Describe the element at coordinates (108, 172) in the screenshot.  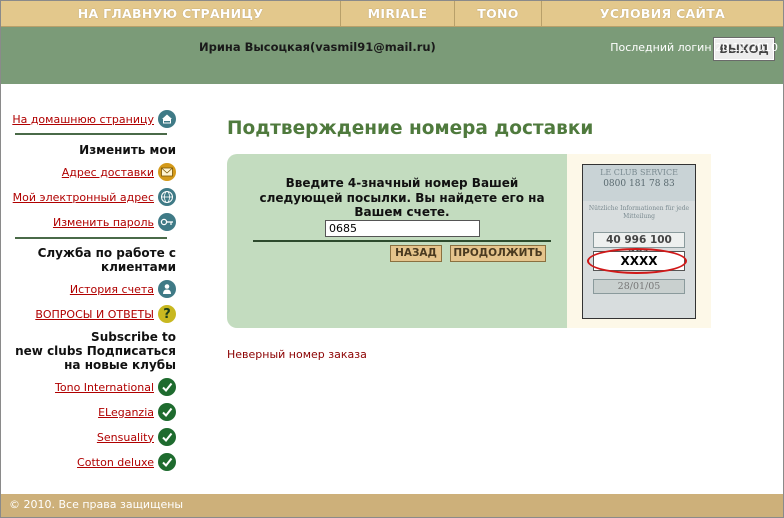
I see `sidebar-link-label: Адрес доставки` at that location.